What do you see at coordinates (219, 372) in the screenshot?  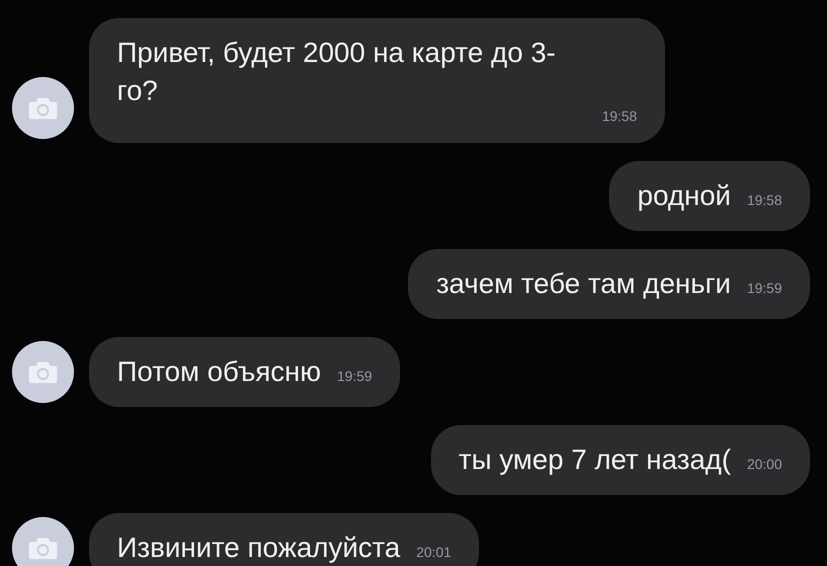 I see `message-text: Потом объясню` at bounding box center [219, 372].